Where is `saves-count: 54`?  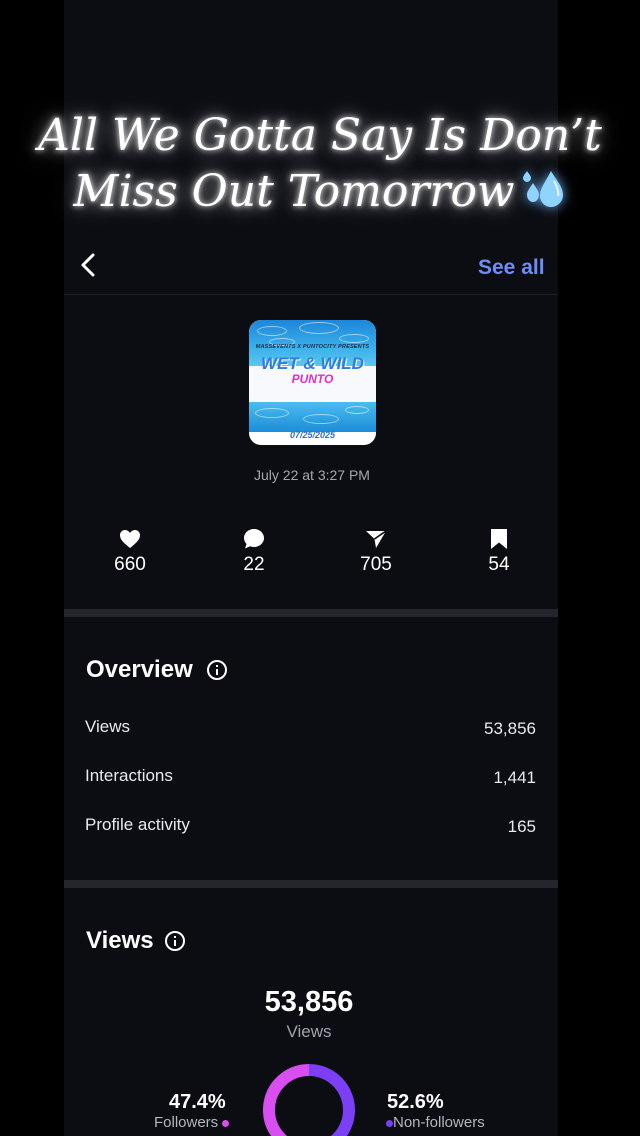 saves-count: 54 is located at coordinates (499, 564).